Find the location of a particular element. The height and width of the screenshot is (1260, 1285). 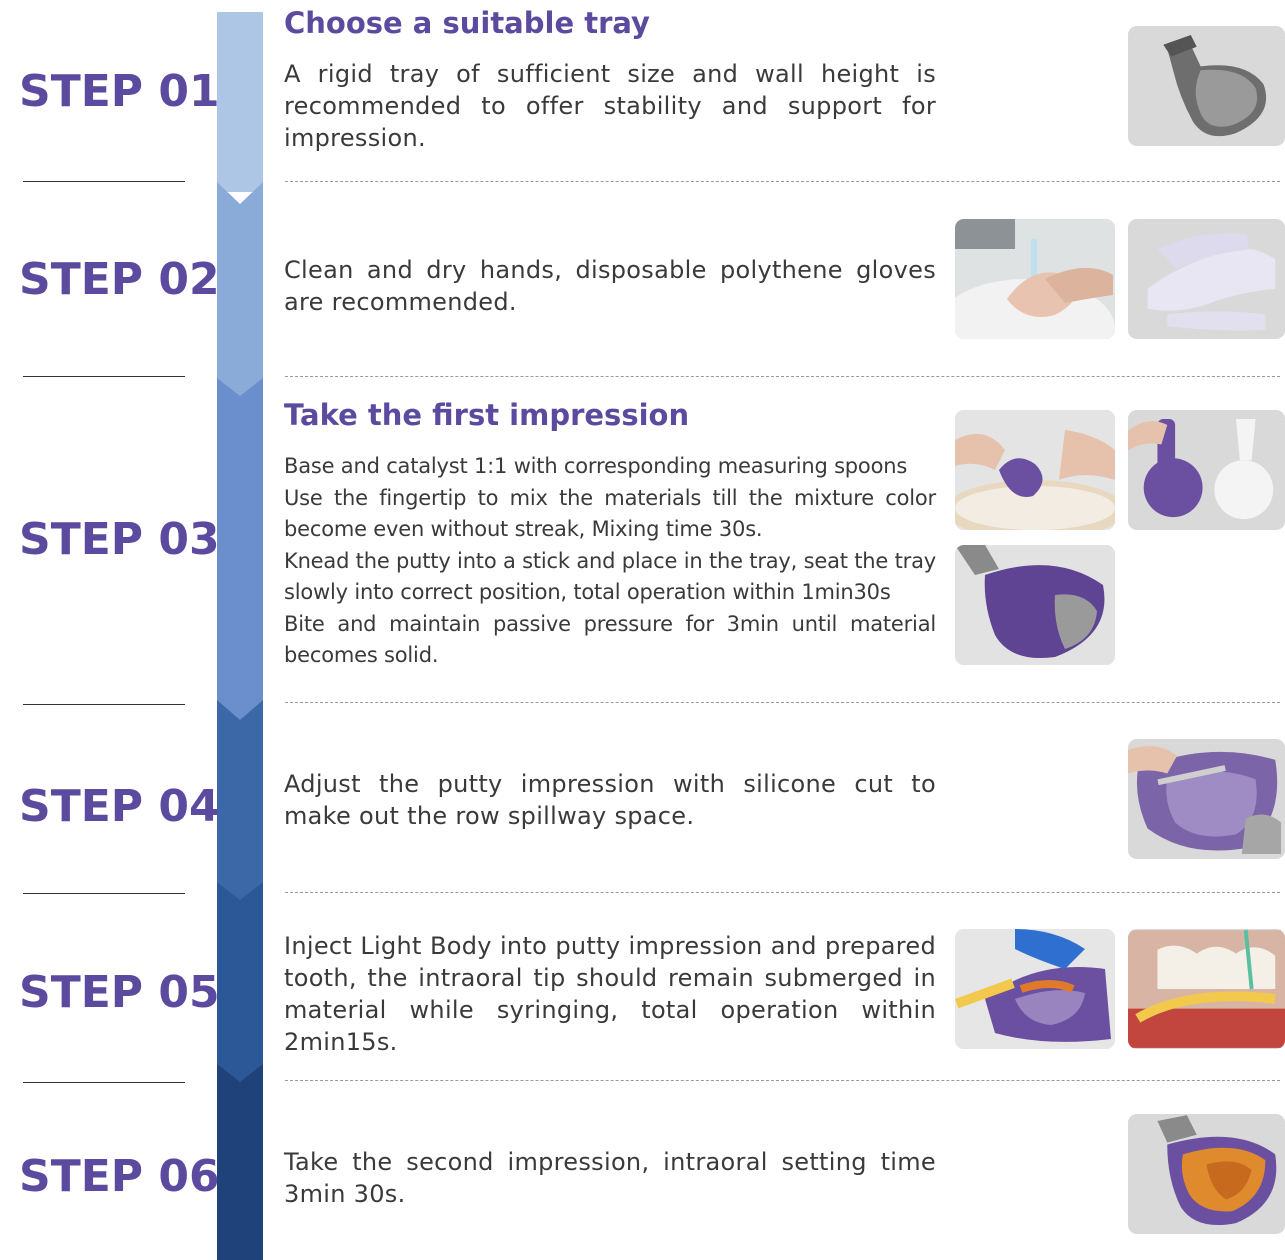

step-04-divider is located at coordinates (104, 893).